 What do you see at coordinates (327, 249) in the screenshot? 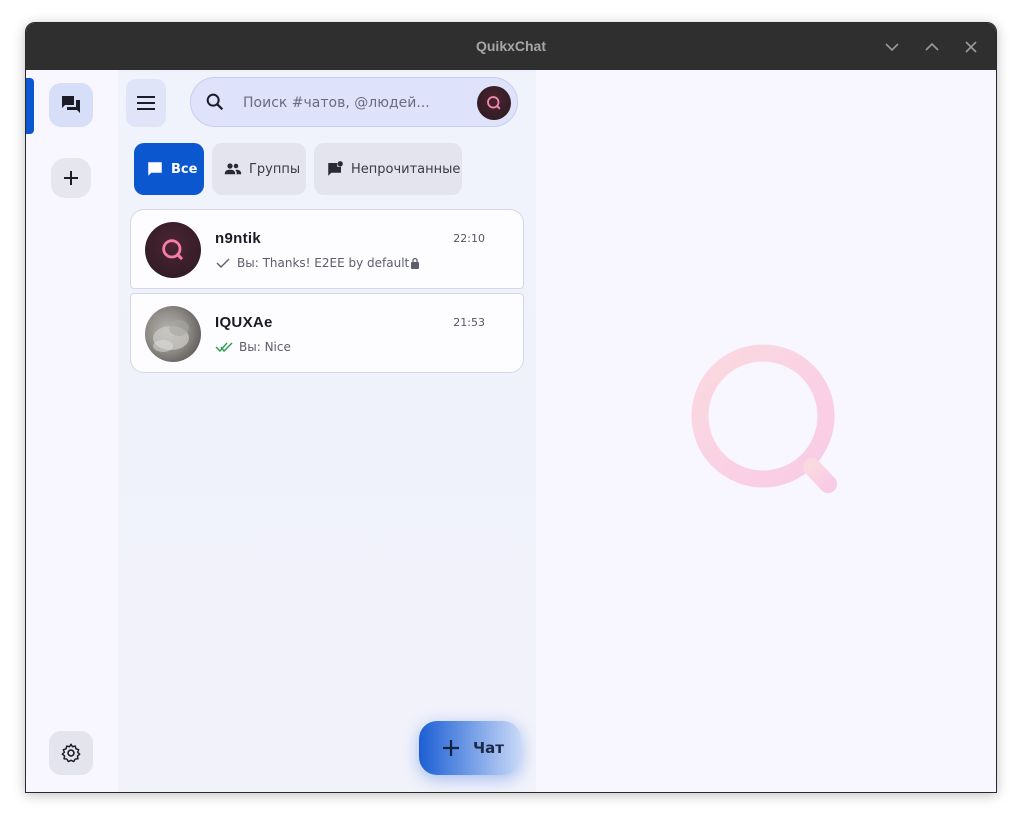
I see `chat-list-item: n9ntik 22:10 Вы: Thanks! E2EE by default` at bounding box center [327, 249].